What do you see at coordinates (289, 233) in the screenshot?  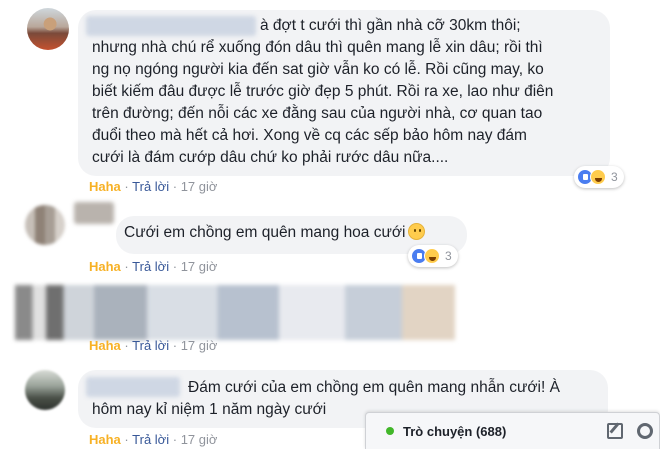 I see `comment-text: Cưới em chồng em quên mang hoa cưới` at bounding box center [289, 233].